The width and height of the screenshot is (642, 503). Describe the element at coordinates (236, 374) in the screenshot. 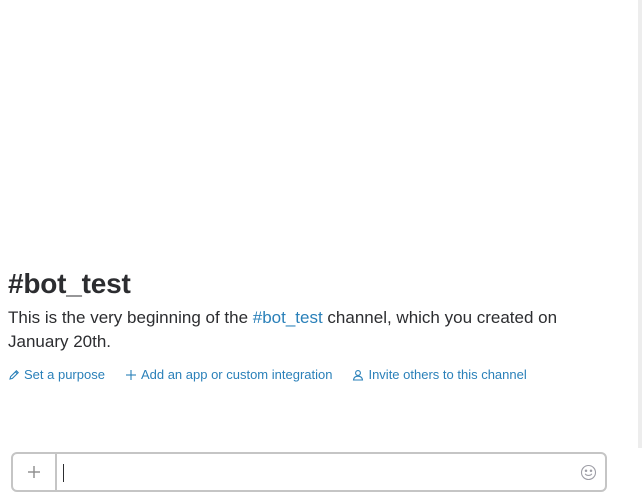

I see `add-integration-label: Add an app or custom integration` at that location.